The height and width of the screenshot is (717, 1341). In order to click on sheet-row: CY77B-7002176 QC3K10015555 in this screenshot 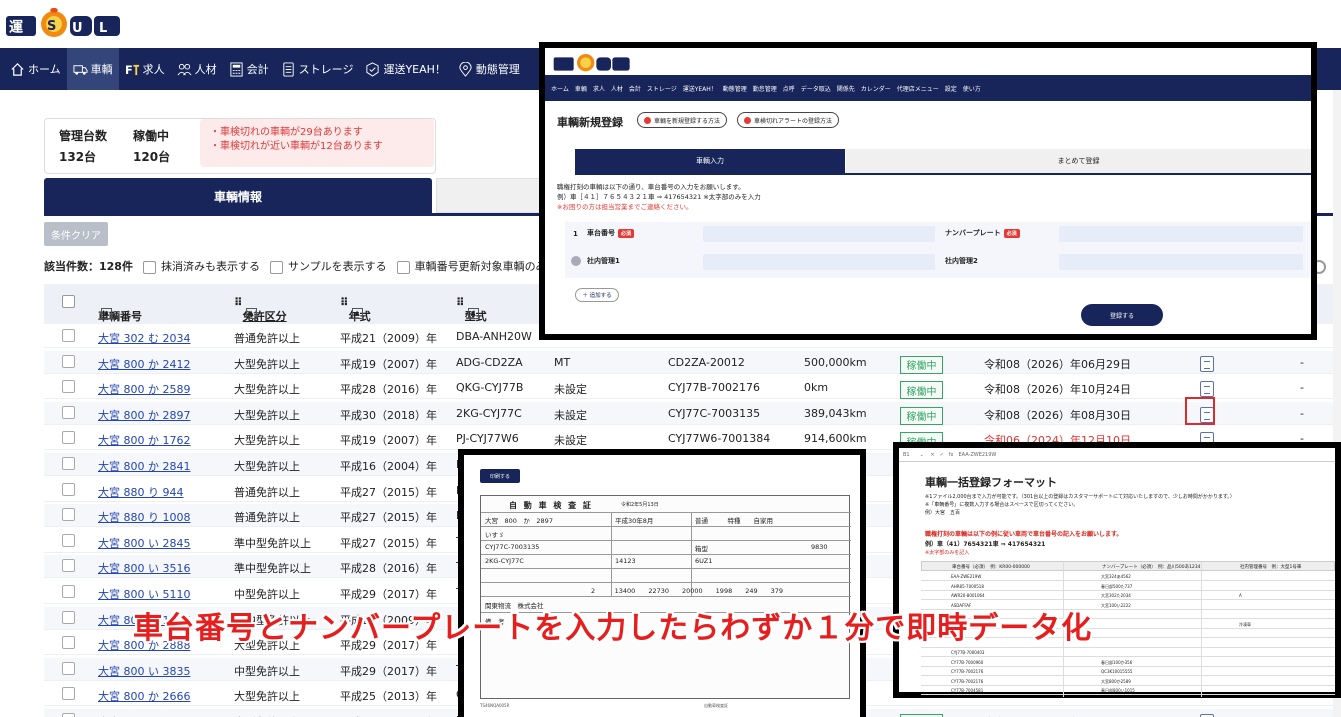, I will do `click(1128, 671)`.